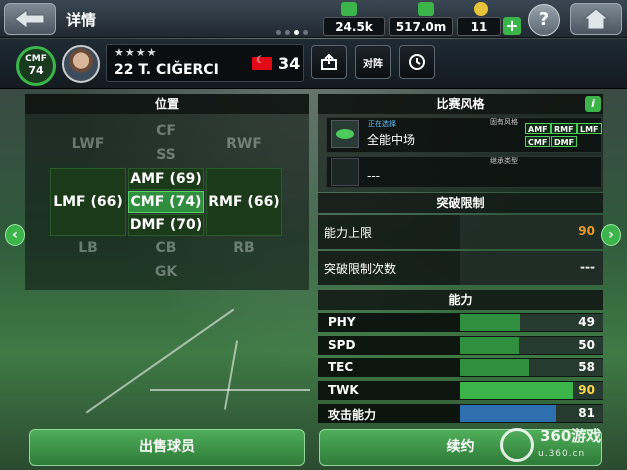 The width and height of the screenshot is (627, 470). I want to click on pos-rb: RB, so click(244, 248).